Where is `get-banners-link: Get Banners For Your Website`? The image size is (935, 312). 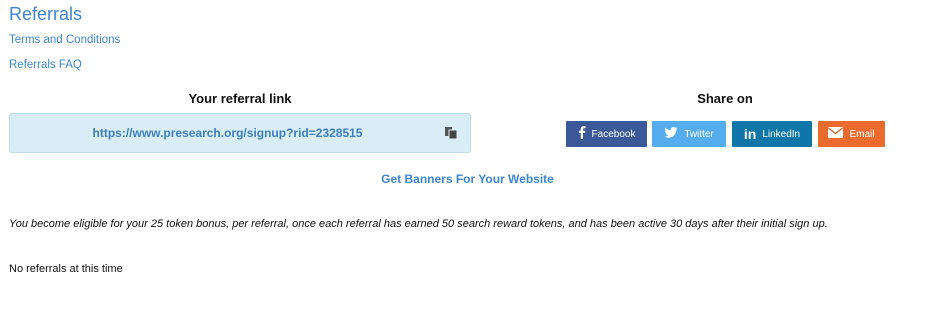
get-banners-link: Get Banners For Your Website is located at coordinates (467, 179).